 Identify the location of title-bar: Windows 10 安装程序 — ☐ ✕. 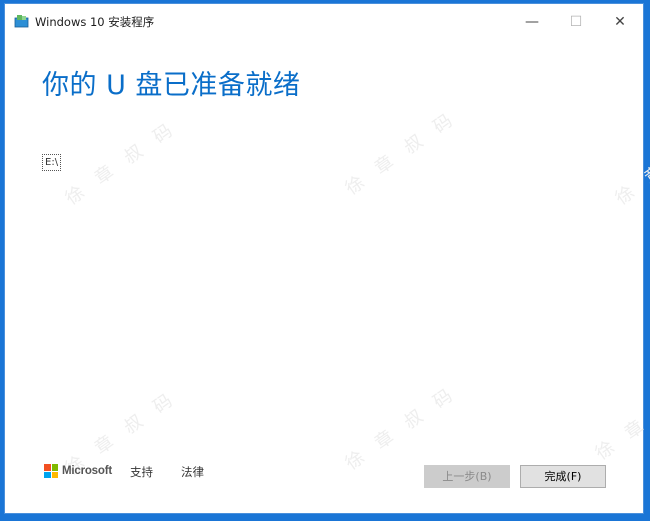
(324, 22).